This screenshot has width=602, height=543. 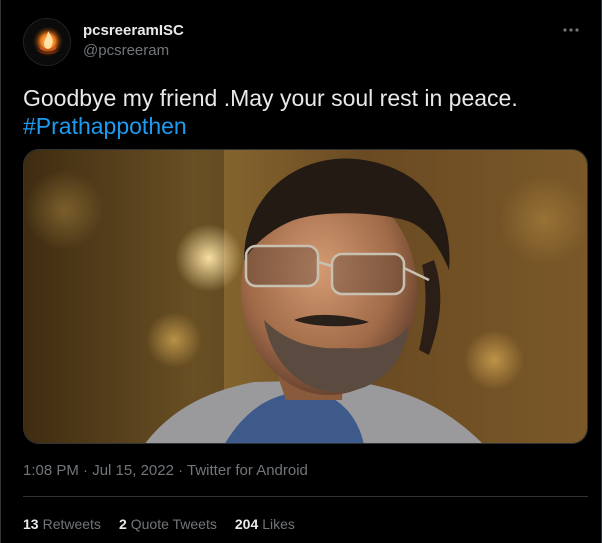 What do you see at coordinates (246, 524) in the screenshot?
I see `likes-count: 204` at bounding box center [246, 524].